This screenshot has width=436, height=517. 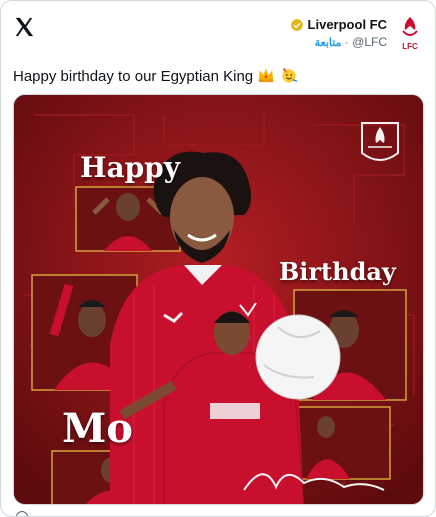 What do you see at coordinates (22, 513) in the screenshot?
I see `info-icon` at bounding box center [22, 513].